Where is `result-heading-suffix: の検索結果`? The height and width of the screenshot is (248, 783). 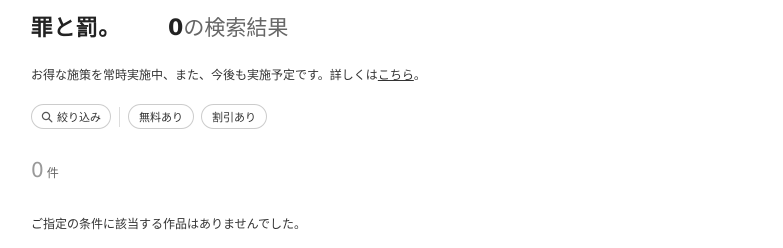 result-heading-suffix: の検索結果 is located at coordinates (236, 28).